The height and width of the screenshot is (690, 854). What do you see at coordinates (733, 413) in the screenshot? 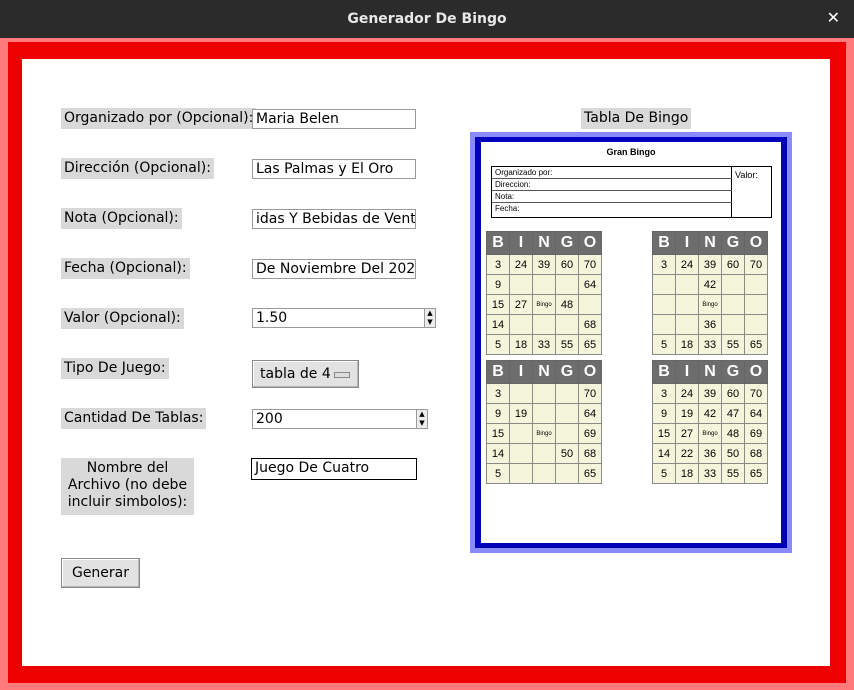
I see `card-cell: 47` at bounding box center [733, 413].